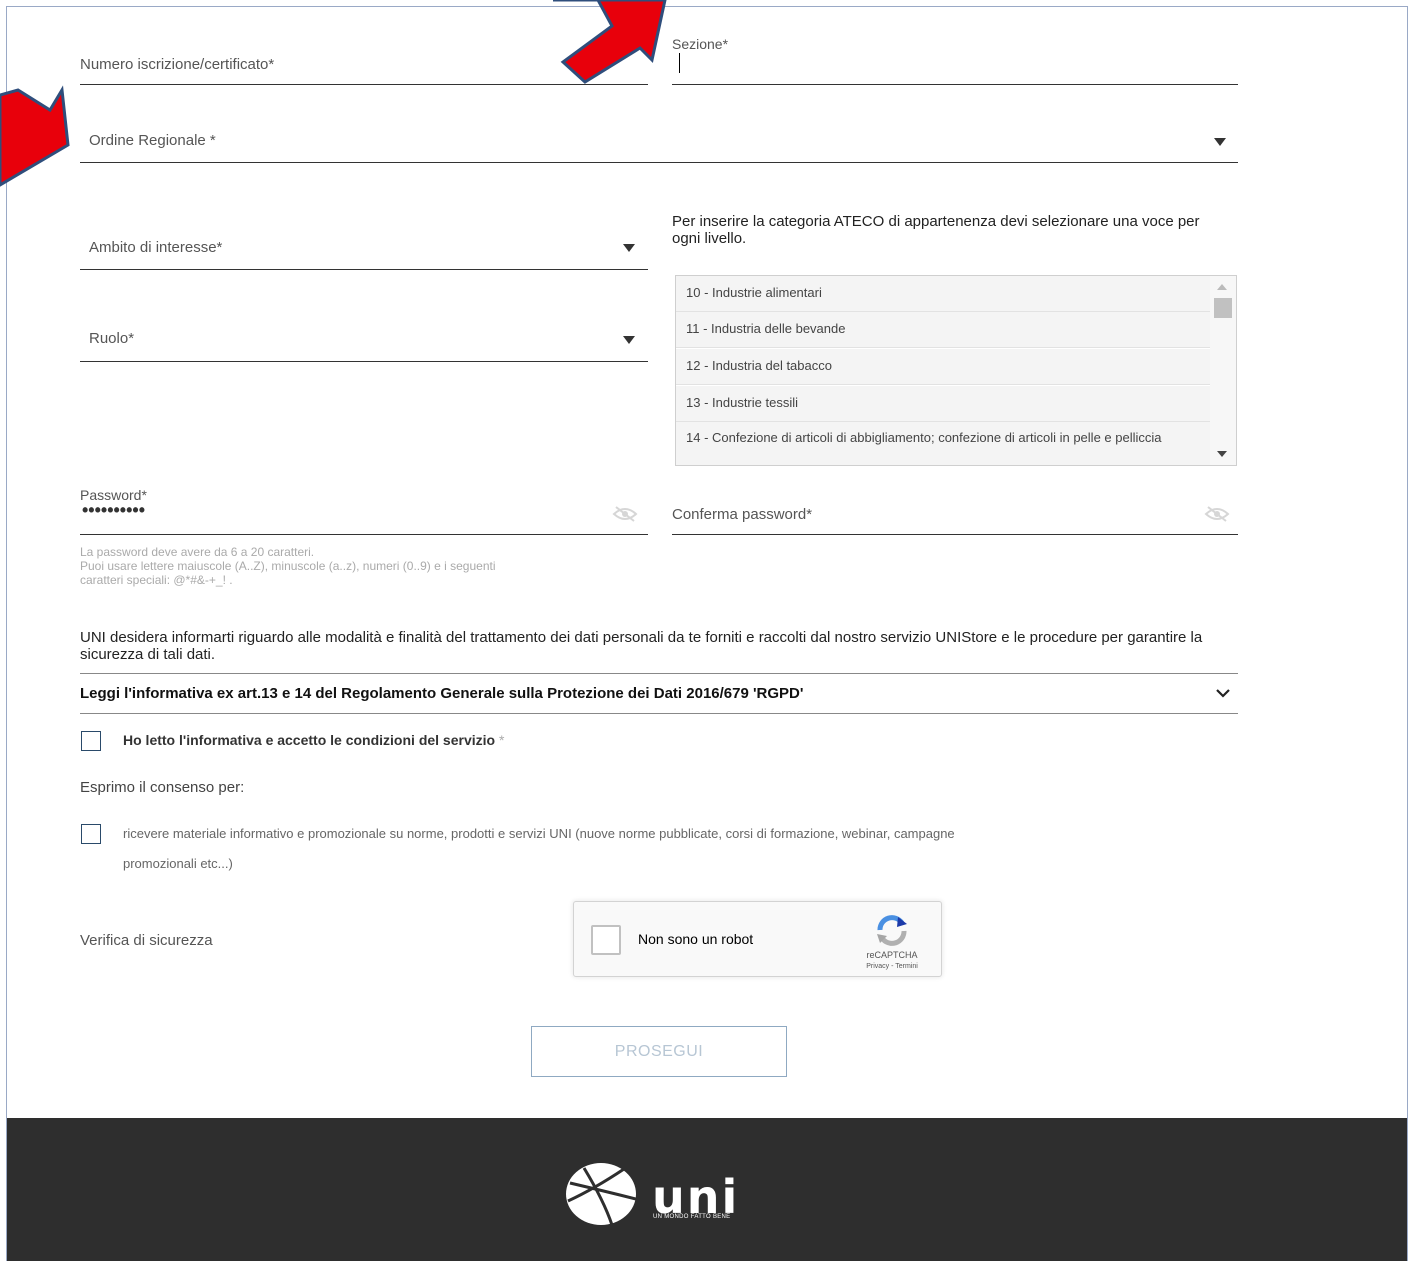 This screenshot has height=1261, width=1415. I want to click on regional-order-dropdown-icon, so click(1220, 142).